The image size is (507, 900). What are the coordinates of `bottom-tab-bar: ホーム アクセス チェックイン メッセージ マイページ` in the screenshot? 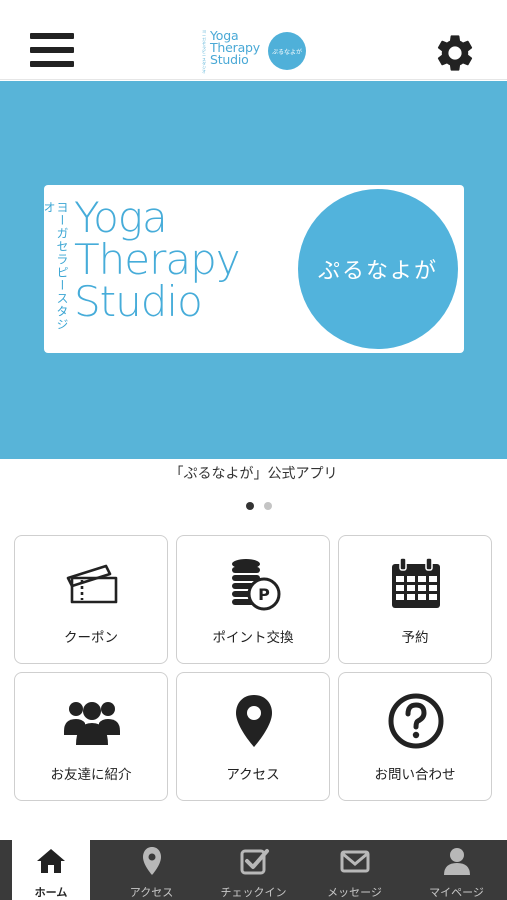 It's located at (253, 870).